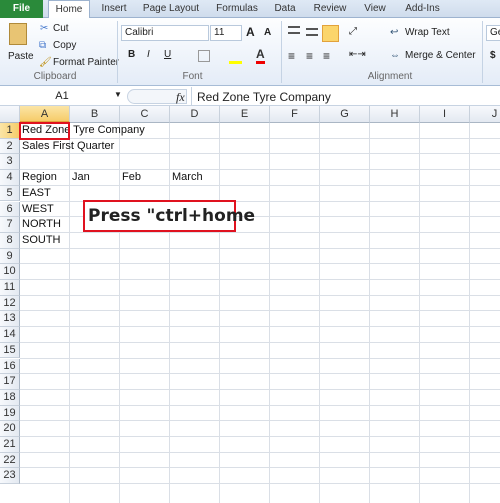 The image size is (500, 503). What do you see at coordinates (10, 209) in the screenshot?
I see `row-header-6: 6` at bounding box center [10, 209].